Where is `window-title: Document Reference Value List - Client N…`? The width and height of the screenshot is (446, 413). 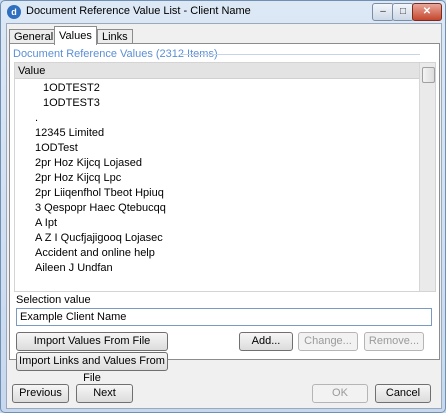
window-title: Document Reference Value List - Client N… is located at coordinates (138, 11).